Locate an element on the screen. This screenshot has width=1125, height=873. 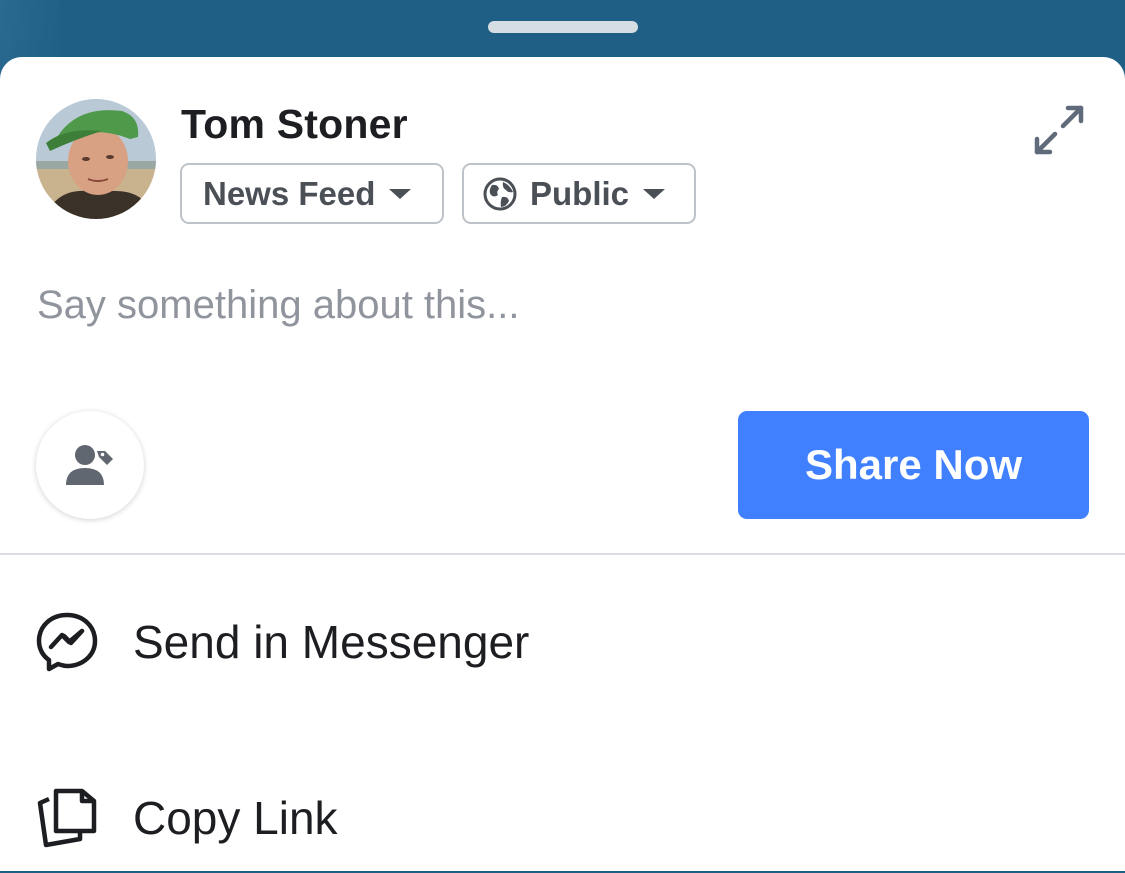
copy-link-label: Copy Link is located at coordinates (235, 818).